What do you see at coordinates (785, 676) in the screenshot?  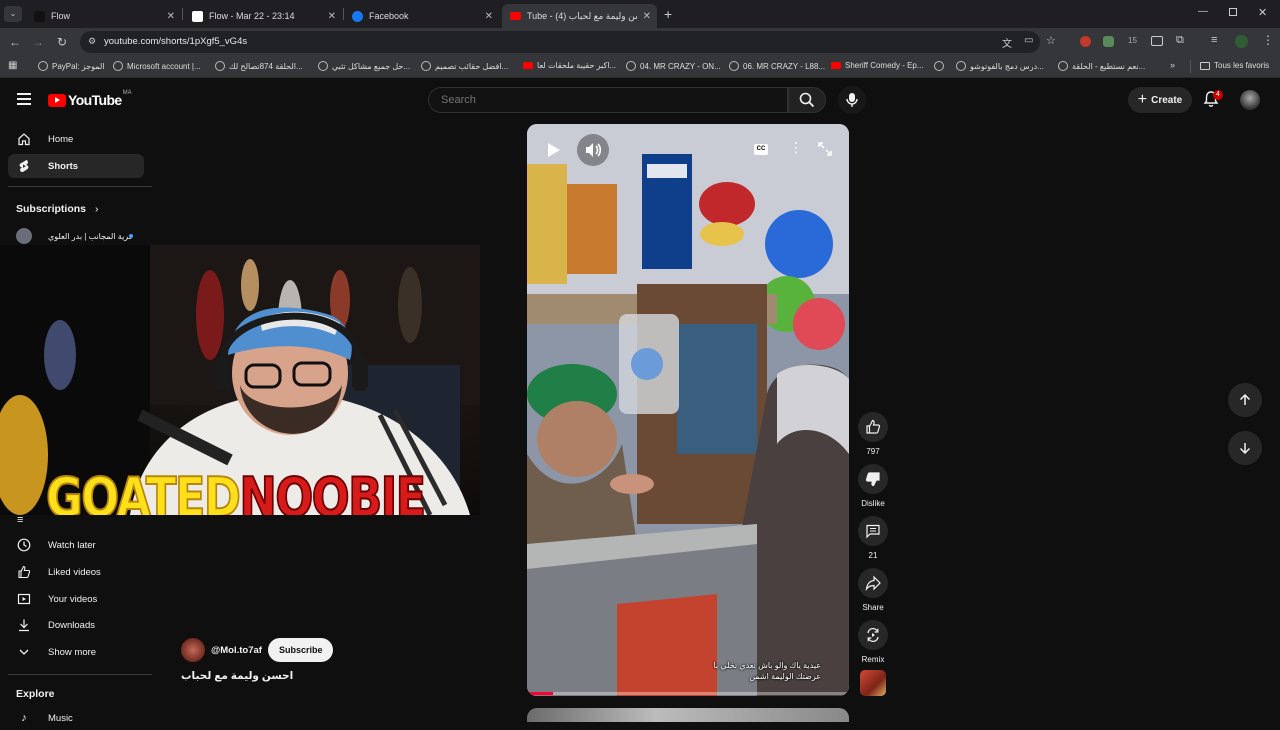 I see `caption-line: عرضتك الوليمة اشمن` at bounding box center [785, 676].